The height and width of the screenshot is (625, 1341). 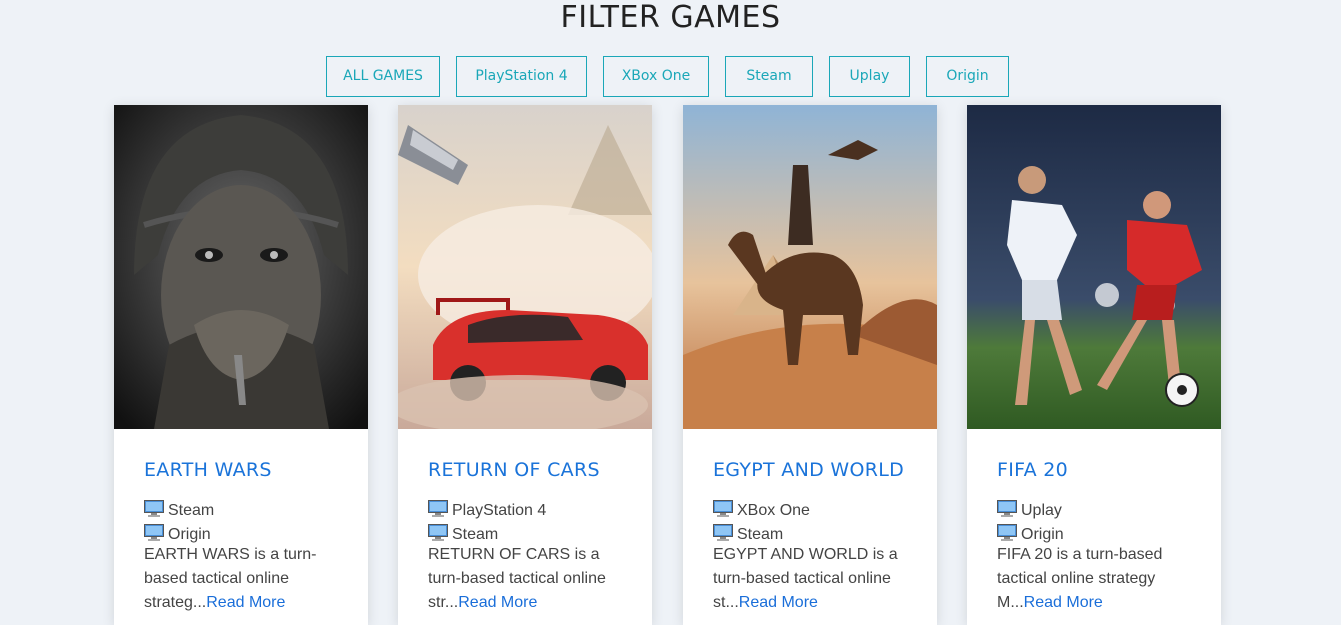 I want to click on platform-row: PlayStation 4, so click(x=487, y=511).